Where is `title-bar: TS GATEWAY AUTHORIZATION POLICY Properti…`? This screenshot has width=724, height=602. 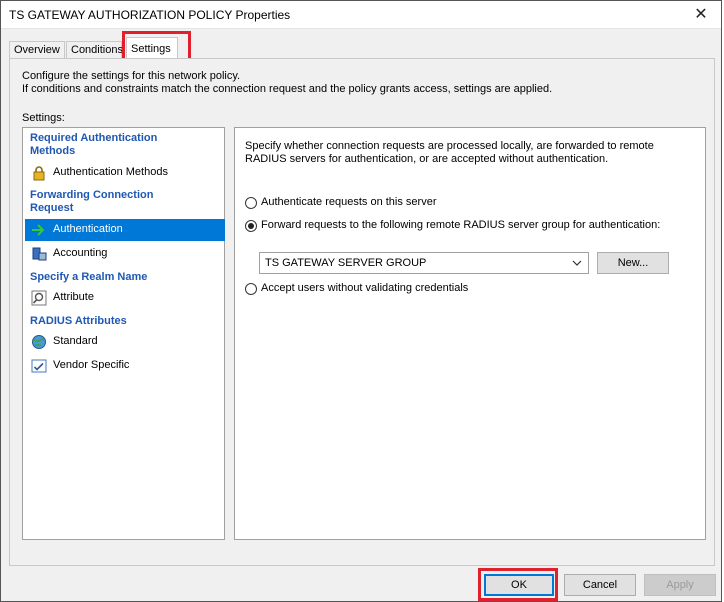
title-bar: TS GATEWAY AUTHORIZATION POLICY Properti… is located at coordinates (361, 15).